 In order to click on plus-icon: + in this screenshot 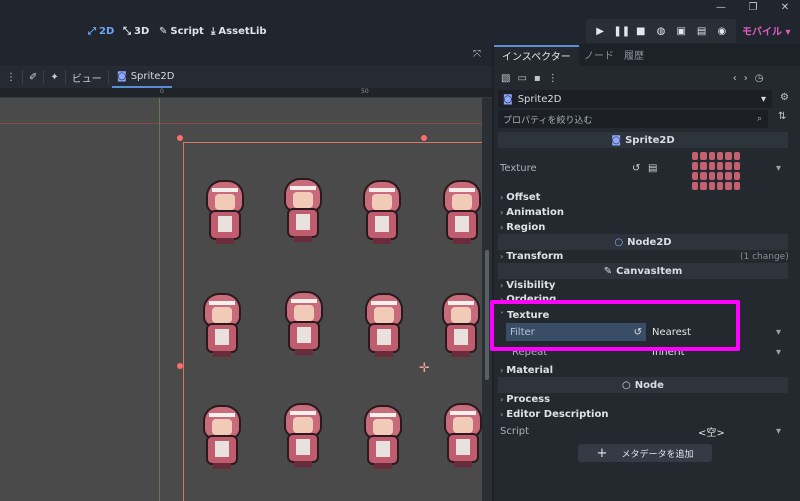, I will do `click(602, 453)`.